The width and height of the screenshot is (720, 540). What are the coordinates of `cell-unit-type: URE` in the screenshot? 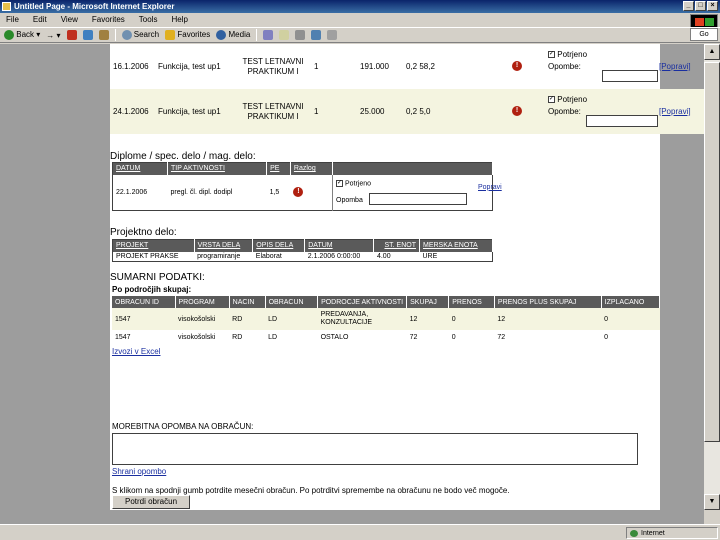 It's located at (430, 256).